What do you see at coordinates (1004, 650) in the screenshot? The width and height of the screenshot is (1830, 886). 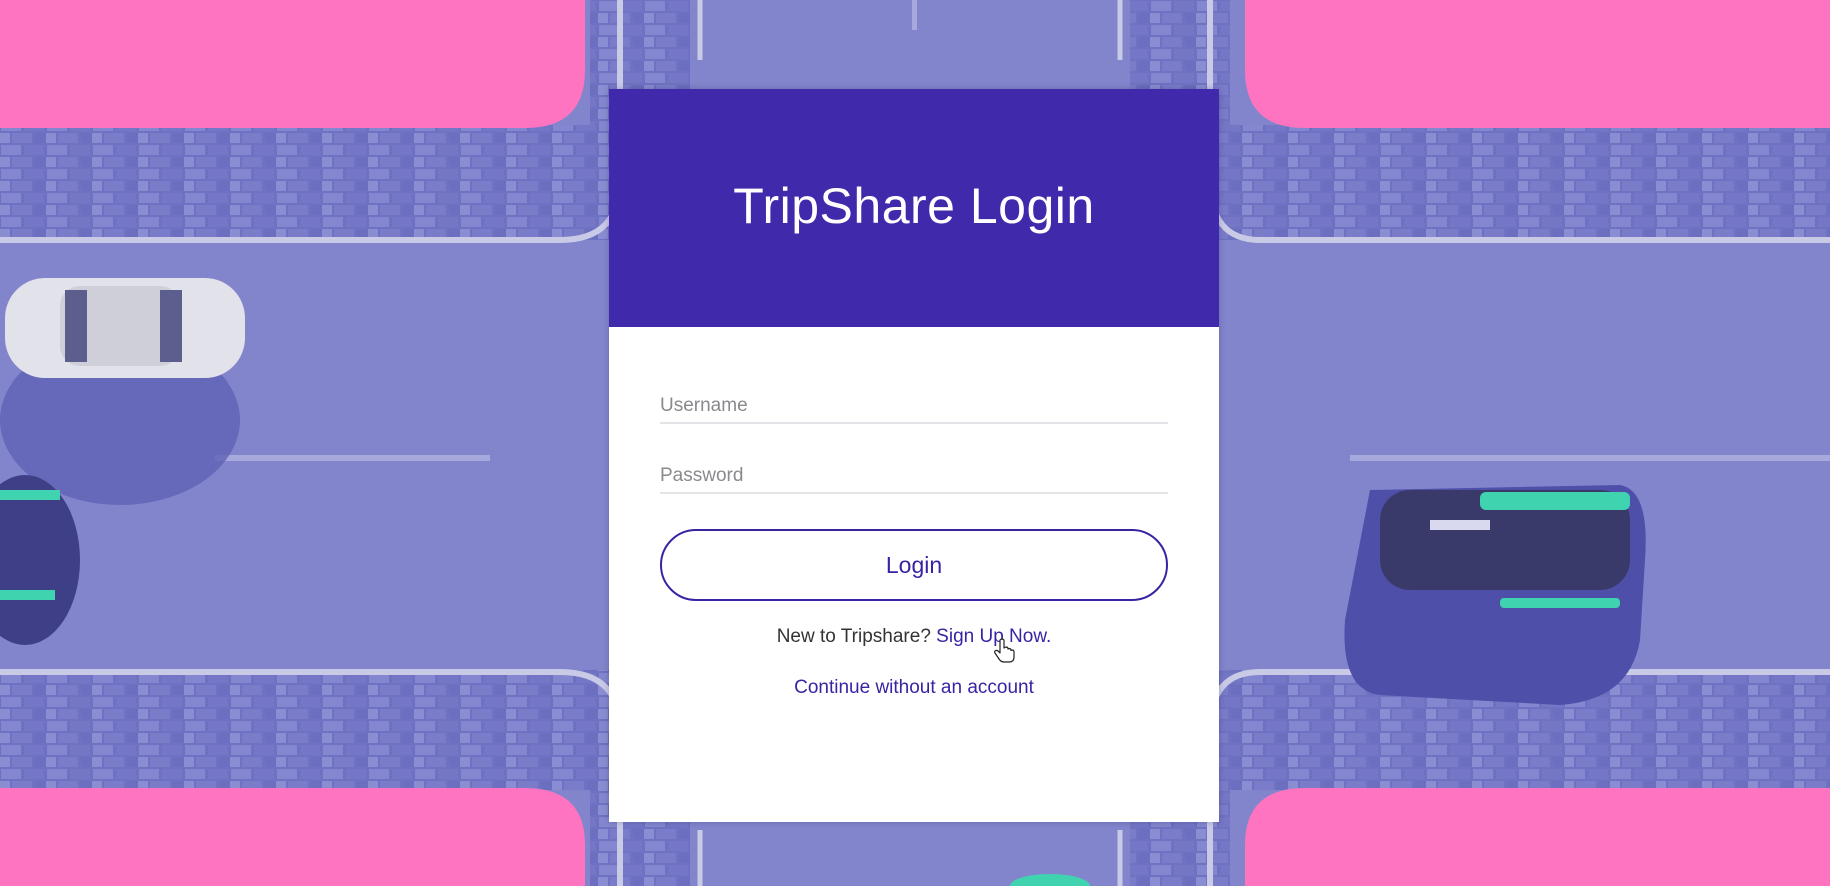 I see `hand-pointer-icon` at bounding box center [1004, 650].